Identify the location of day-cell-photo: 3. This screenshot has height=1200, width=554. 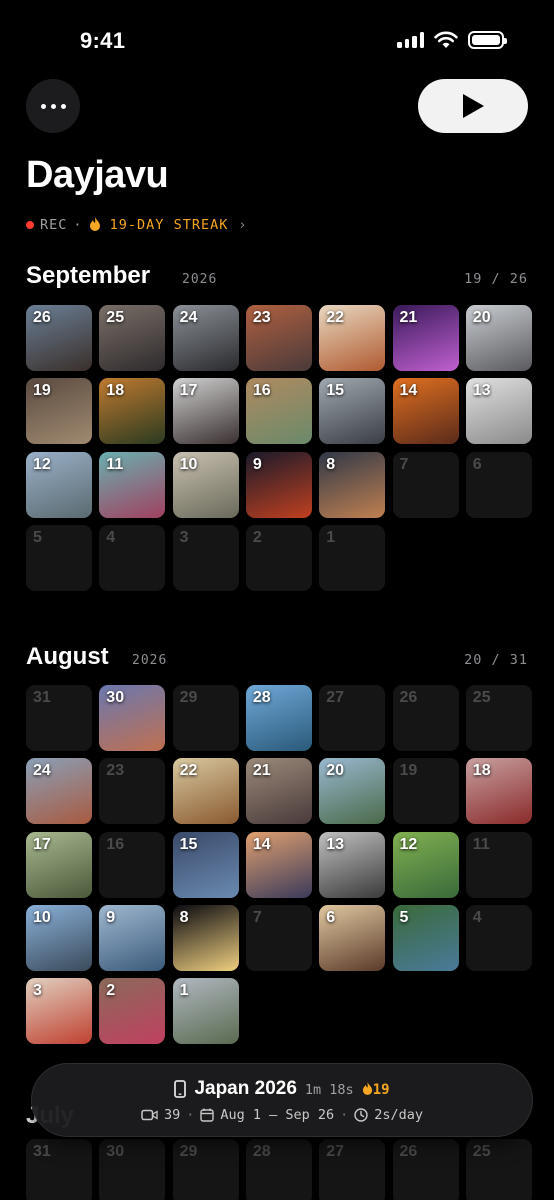
(59, 1011).